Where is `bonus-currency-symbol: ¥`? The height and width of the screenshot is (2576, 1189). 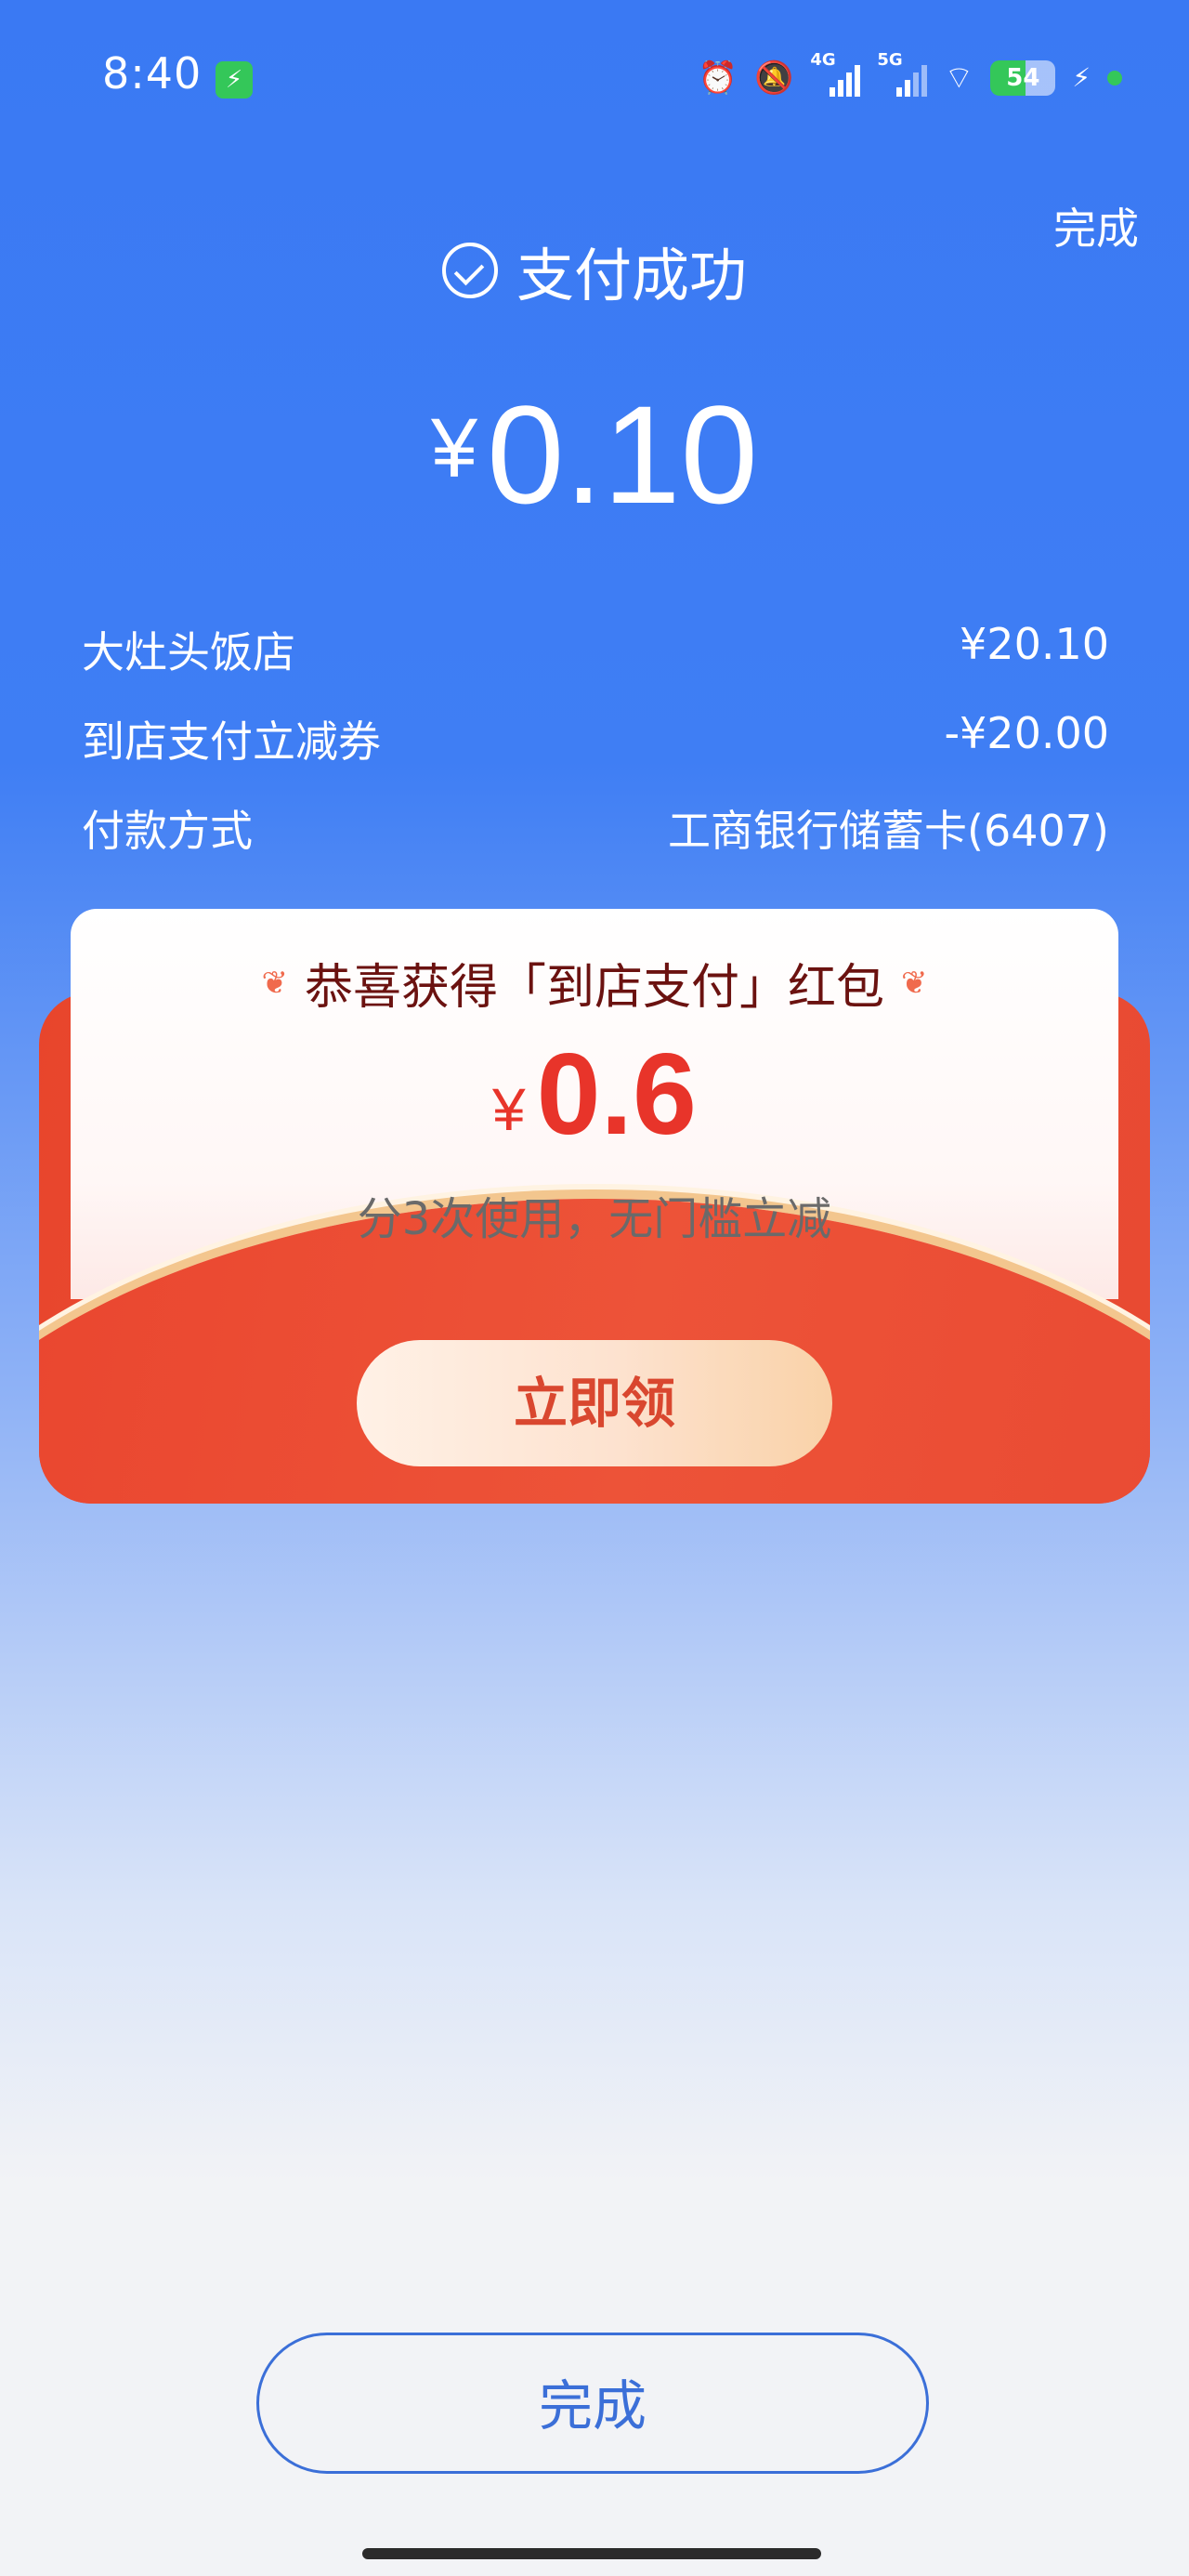 bonus-currency-symbol: ¥ is located at coordinates (509, 1109).